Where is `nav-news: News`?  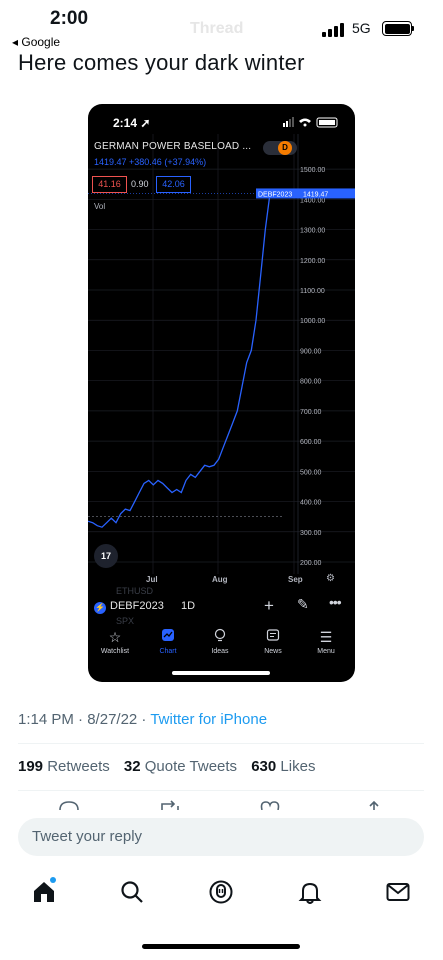
nav-news: News is located at coordinates (273, 641).